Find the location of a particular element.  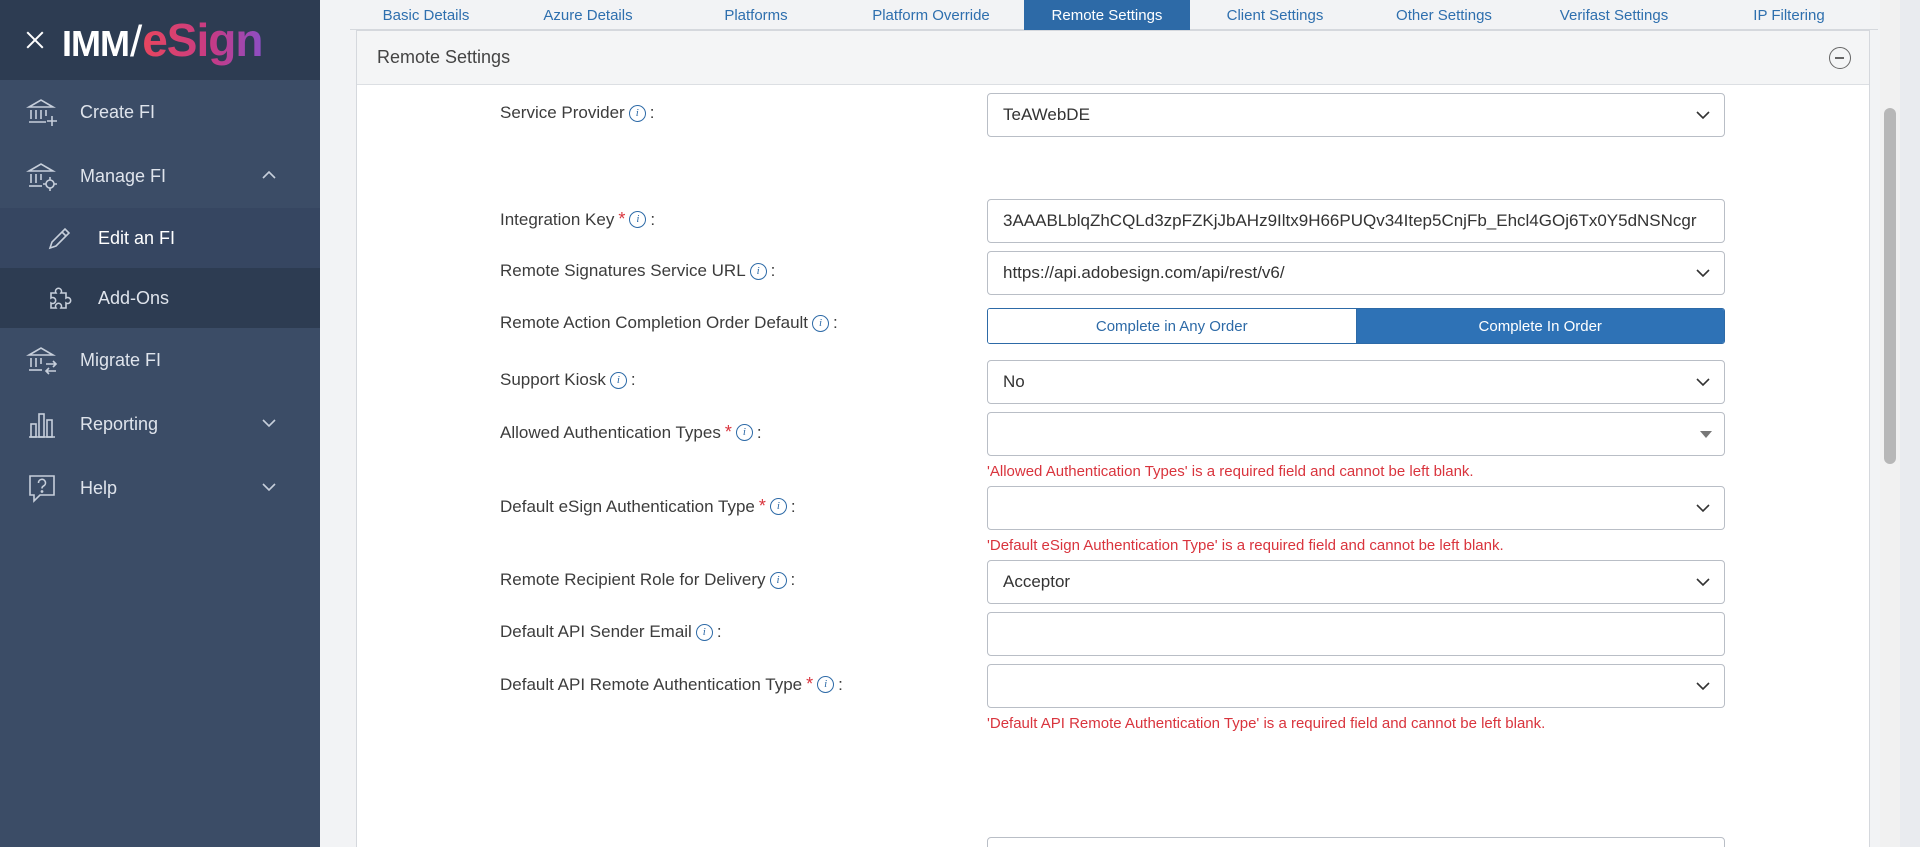

label-text: Allowed Authentication Types is located at coordinates (610, 432).